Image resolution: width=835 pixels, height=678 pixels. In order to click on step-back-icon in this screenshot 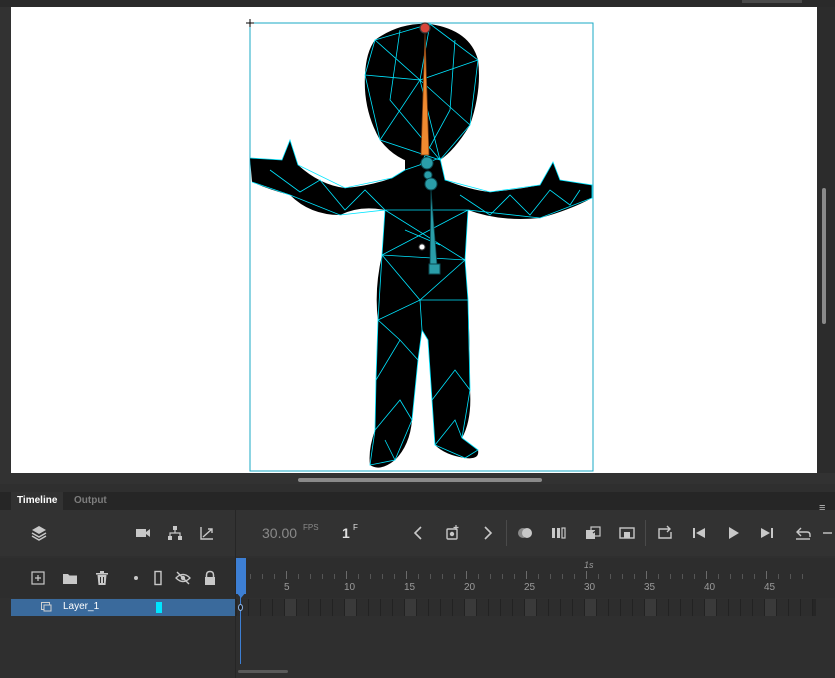, I will do `click(699, 533)`.